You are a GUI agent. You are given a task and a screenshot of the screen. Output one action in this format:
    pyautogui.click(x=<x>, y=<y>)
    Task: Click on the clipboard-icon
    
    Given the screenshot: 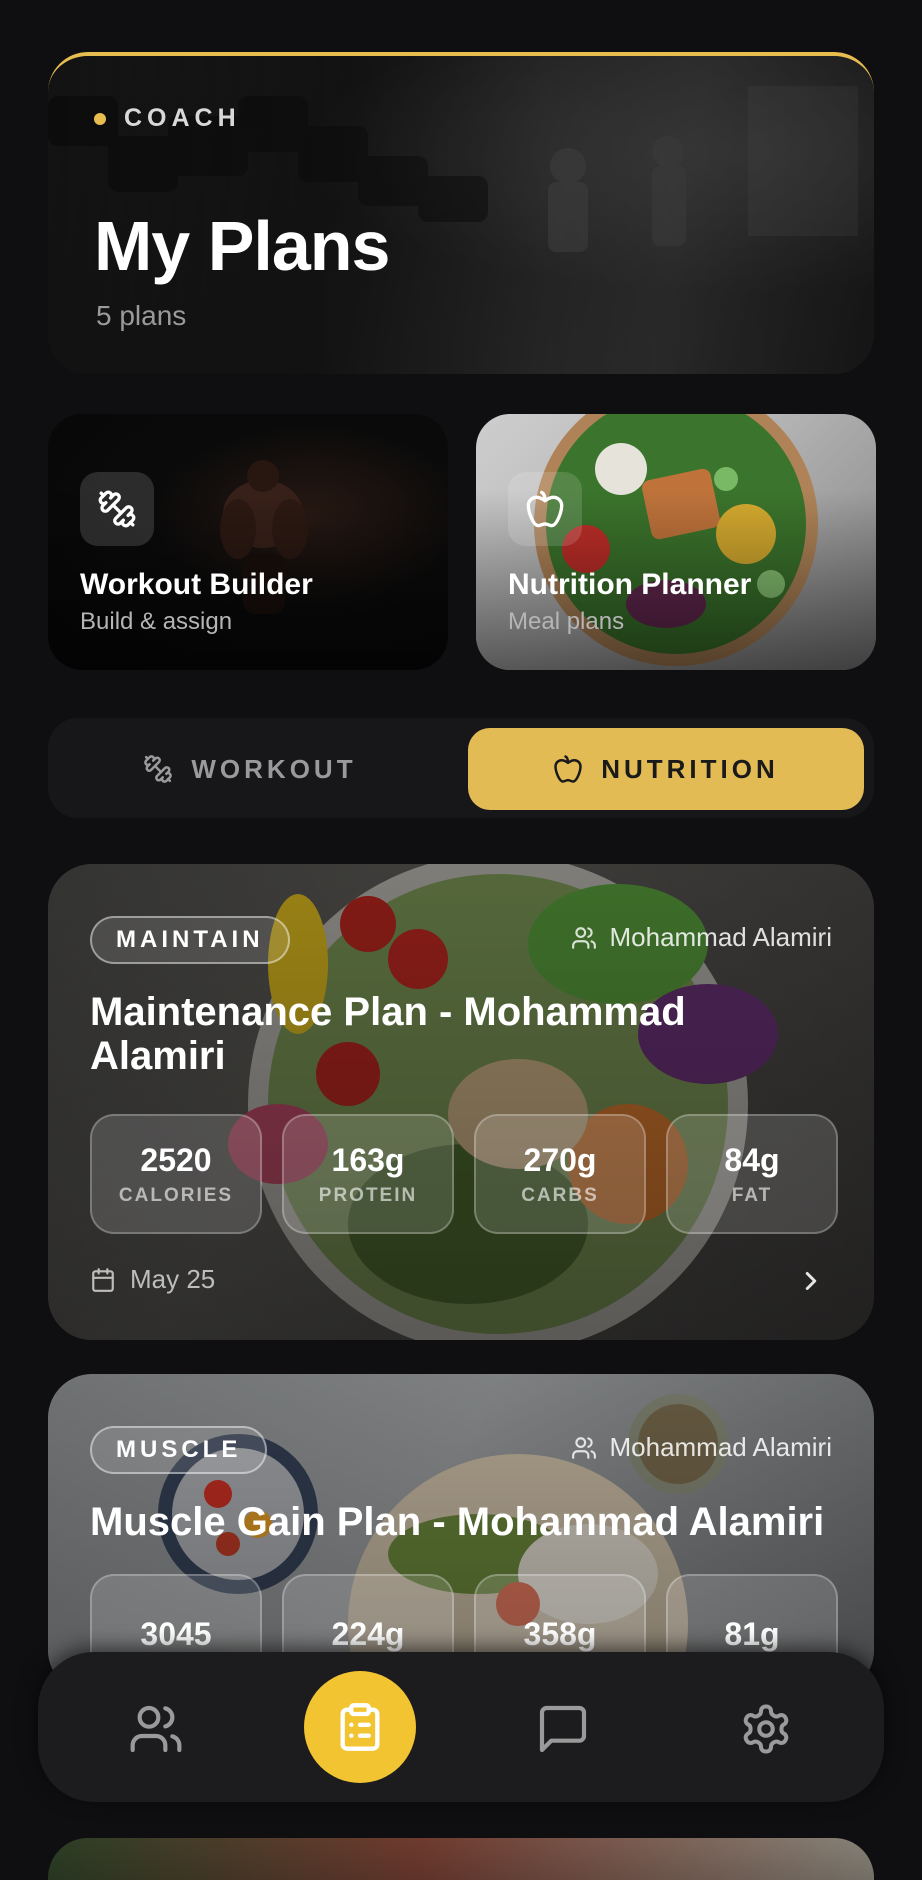 What is the action you would take?
    pyautogui.click(x=360, y=1727)
    